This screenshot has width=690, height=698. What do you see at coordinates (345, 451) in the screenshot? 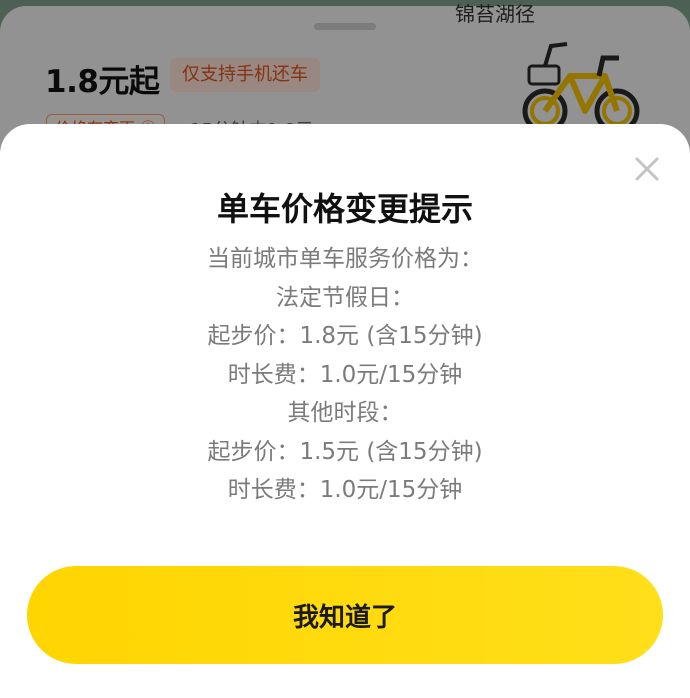
I see `other-base-price: 起步价：1.5元 (含15分钟)` at bounding box center [345, 451].